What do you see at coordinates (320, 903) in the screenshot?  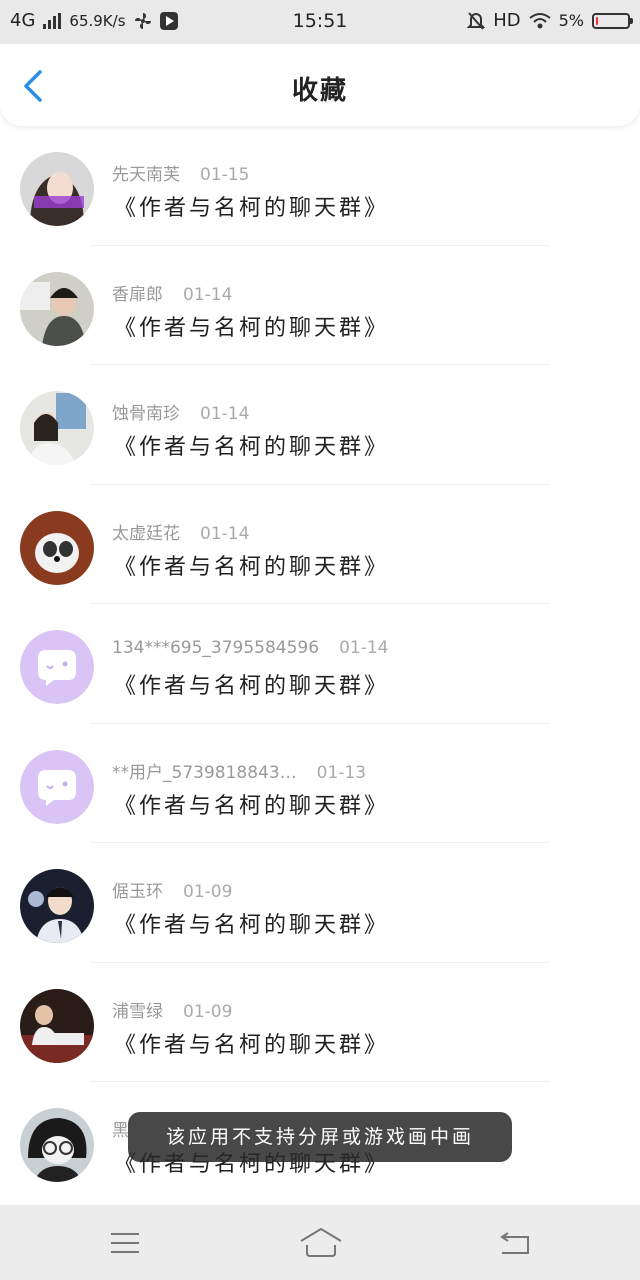 I see `list-item: 倨玉环 01-09 《作者与名柯的聊天群》` at bounding box center [320, 903].